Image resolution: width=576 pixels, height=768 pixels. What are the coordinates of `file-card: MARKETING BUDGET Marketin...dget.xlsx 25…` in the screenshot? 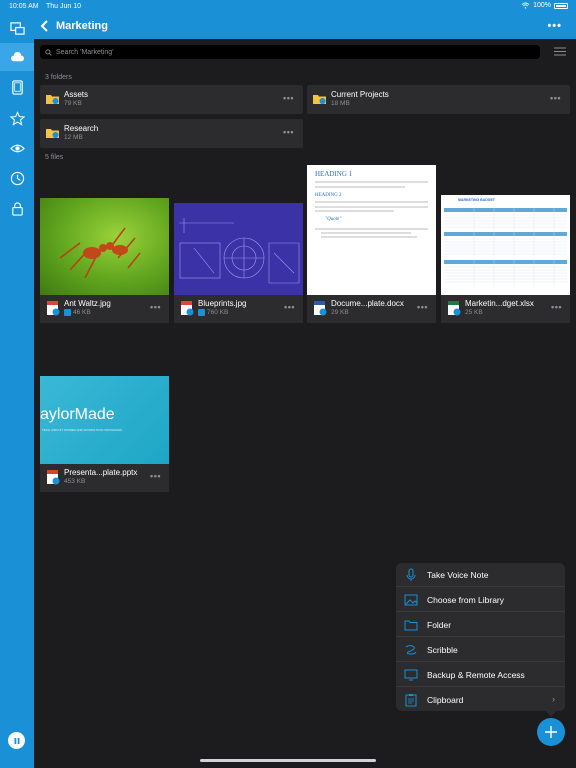 It's located at (505, 259).